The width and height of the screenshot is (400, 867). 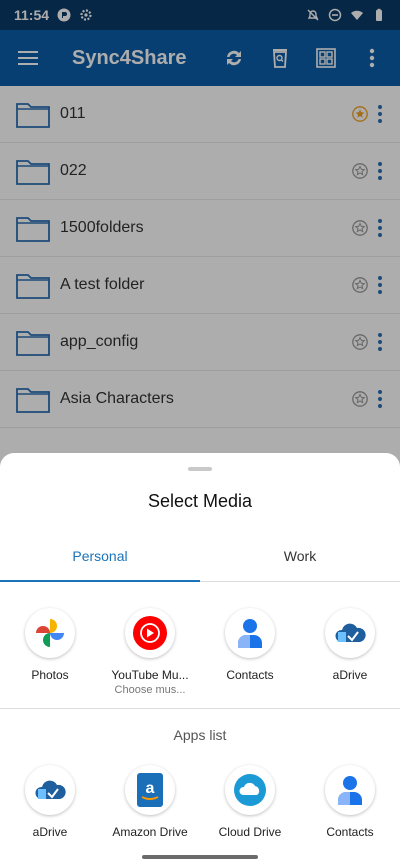 What do you see at coordinates (50, 652) in the screenshot?
I see `app-option-photos: Photos` at bounding box center [50, 652].